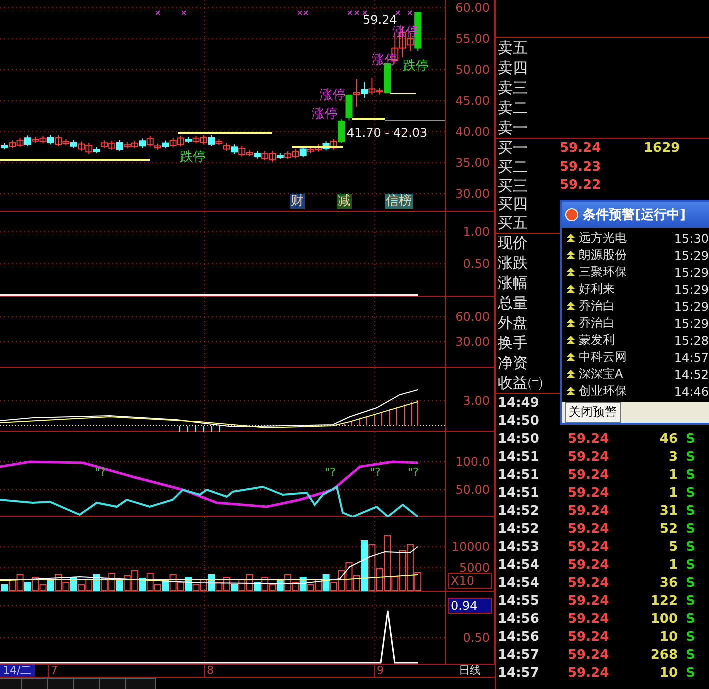 Image resolution: width=709 pixels, height=689 pixels. Describe the element at coordinates (513, 88) in the screenshot. I see `order-label: 卖三` at that location.